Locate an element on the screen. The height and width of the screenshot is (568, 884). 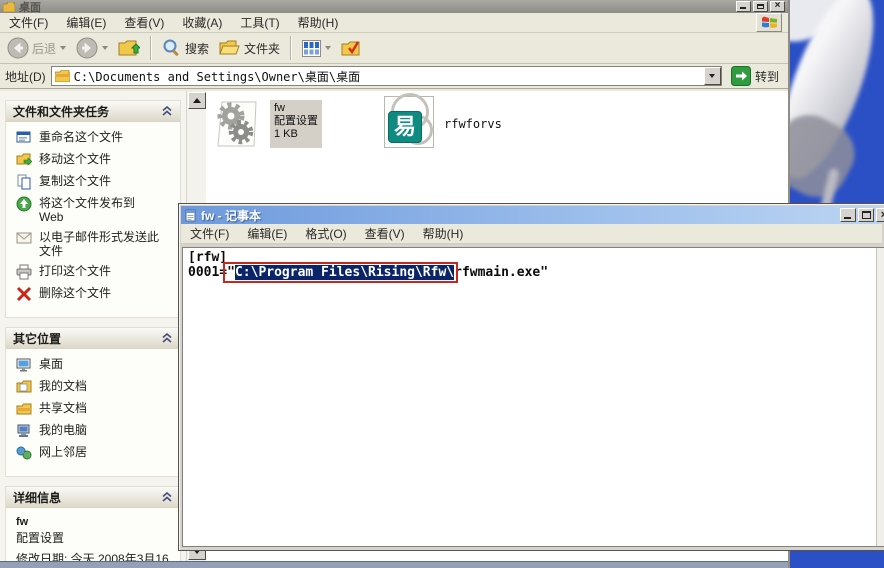
shared-documents-icon is located at coordinates (24, 409).